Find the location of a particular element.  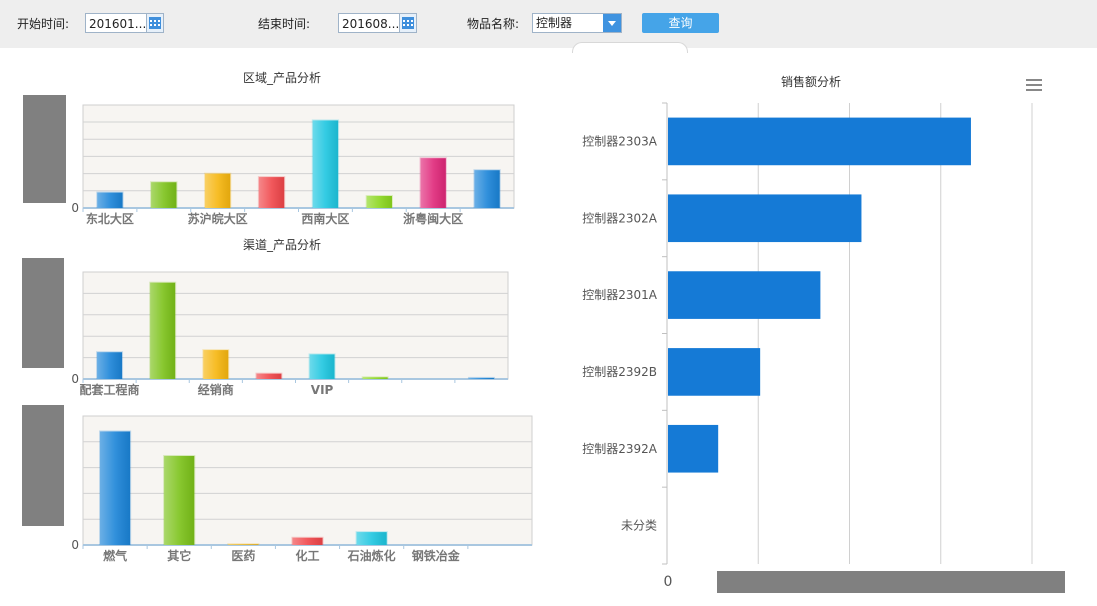

category-label: 控制器2303A is located at coordinates (620, 141).